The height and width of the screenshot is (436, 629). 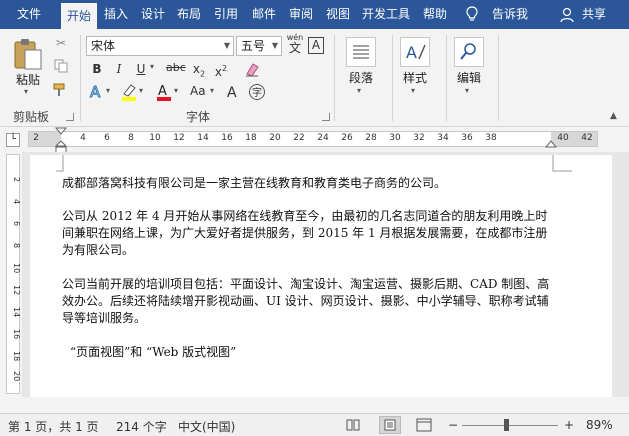 What do you see at coordinates (36, 138) in the screenshot?
I see `ruler-tick: 2` at bounding box center [36, 138].